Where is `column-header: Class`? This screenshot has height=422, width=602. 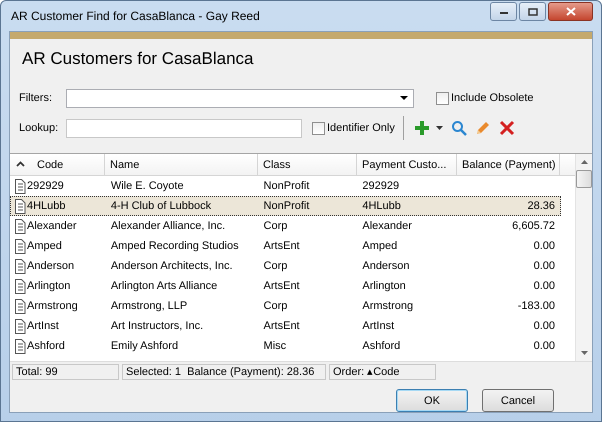 column-header: Class is located at coordinates (307, 164).